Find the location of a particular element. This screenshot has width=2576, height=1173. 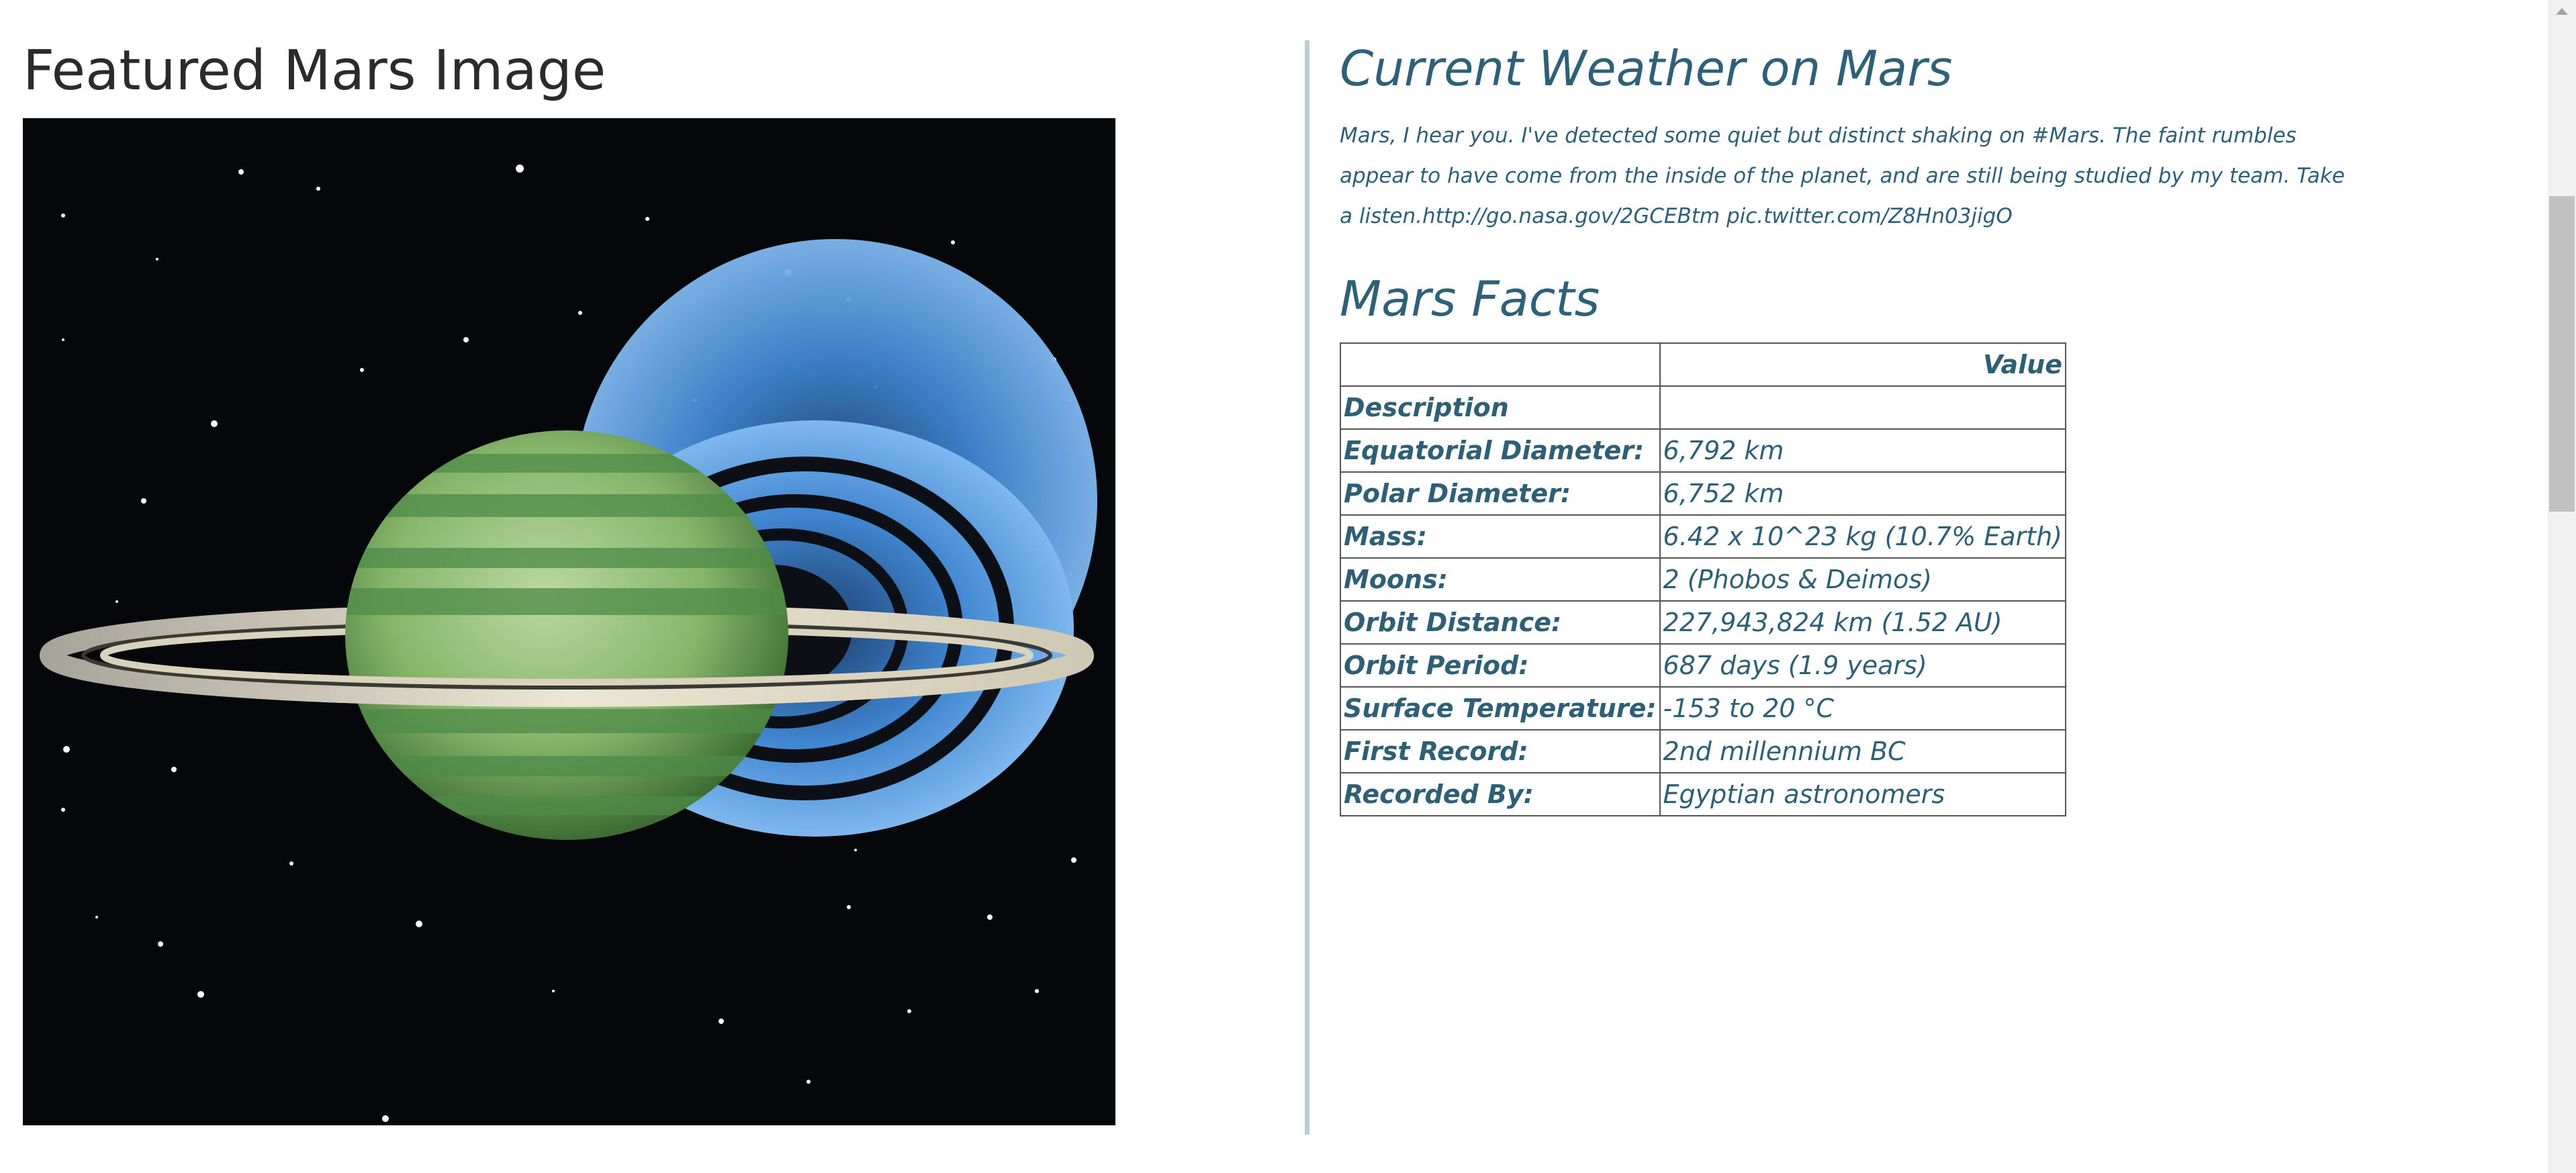

table-row: Recorded By: Egyptian astronomers is located at coordinates (1703, 794).